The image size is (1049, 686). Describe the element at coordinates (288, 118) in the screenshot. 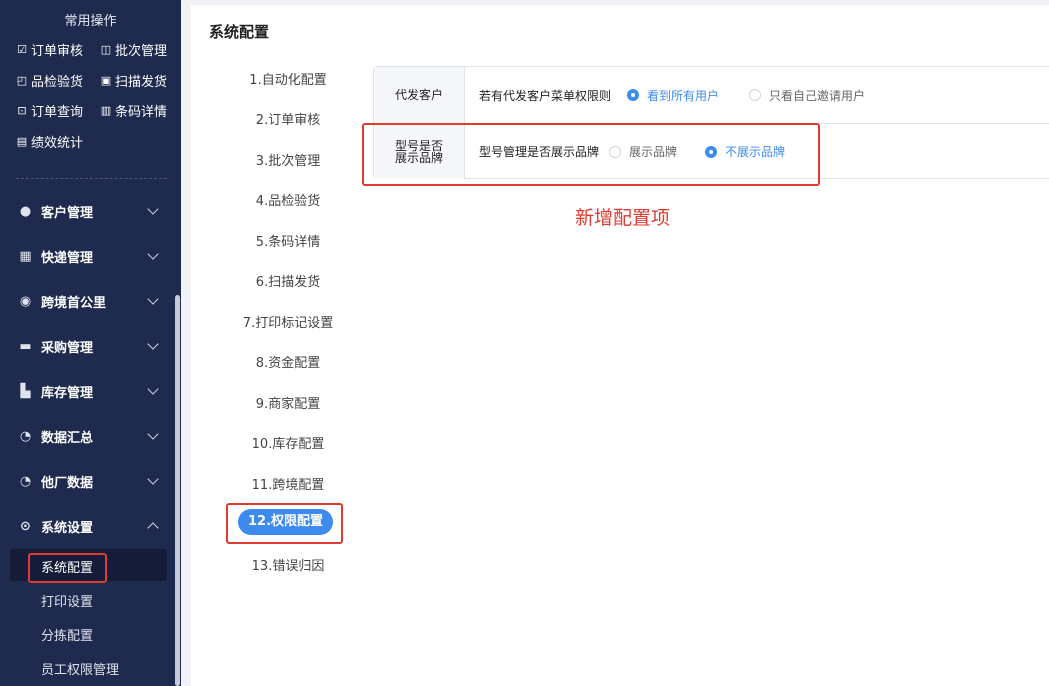

I see `step-item: 2.订单审核` at that location.